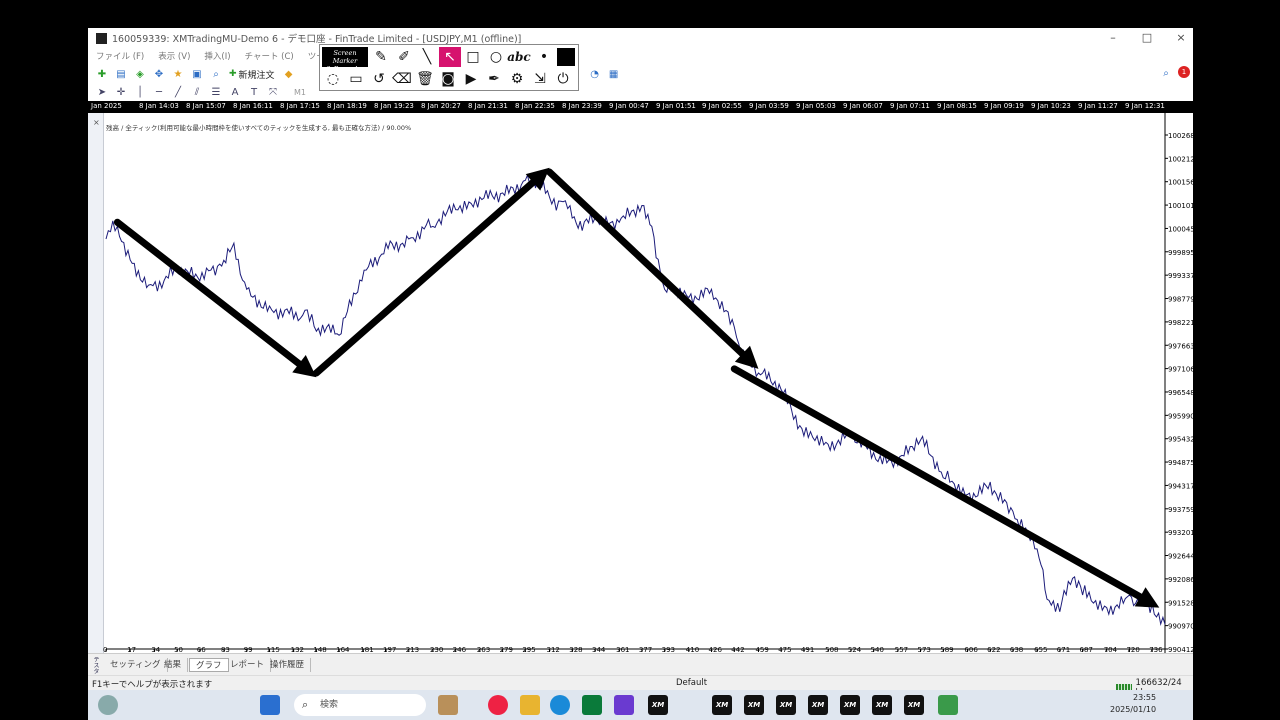 The width and height of the screenshot is (1280, 720). Describe the element at coordinates (1184, 72) in the screenshot. I see `notification-badge: 1` at that location.